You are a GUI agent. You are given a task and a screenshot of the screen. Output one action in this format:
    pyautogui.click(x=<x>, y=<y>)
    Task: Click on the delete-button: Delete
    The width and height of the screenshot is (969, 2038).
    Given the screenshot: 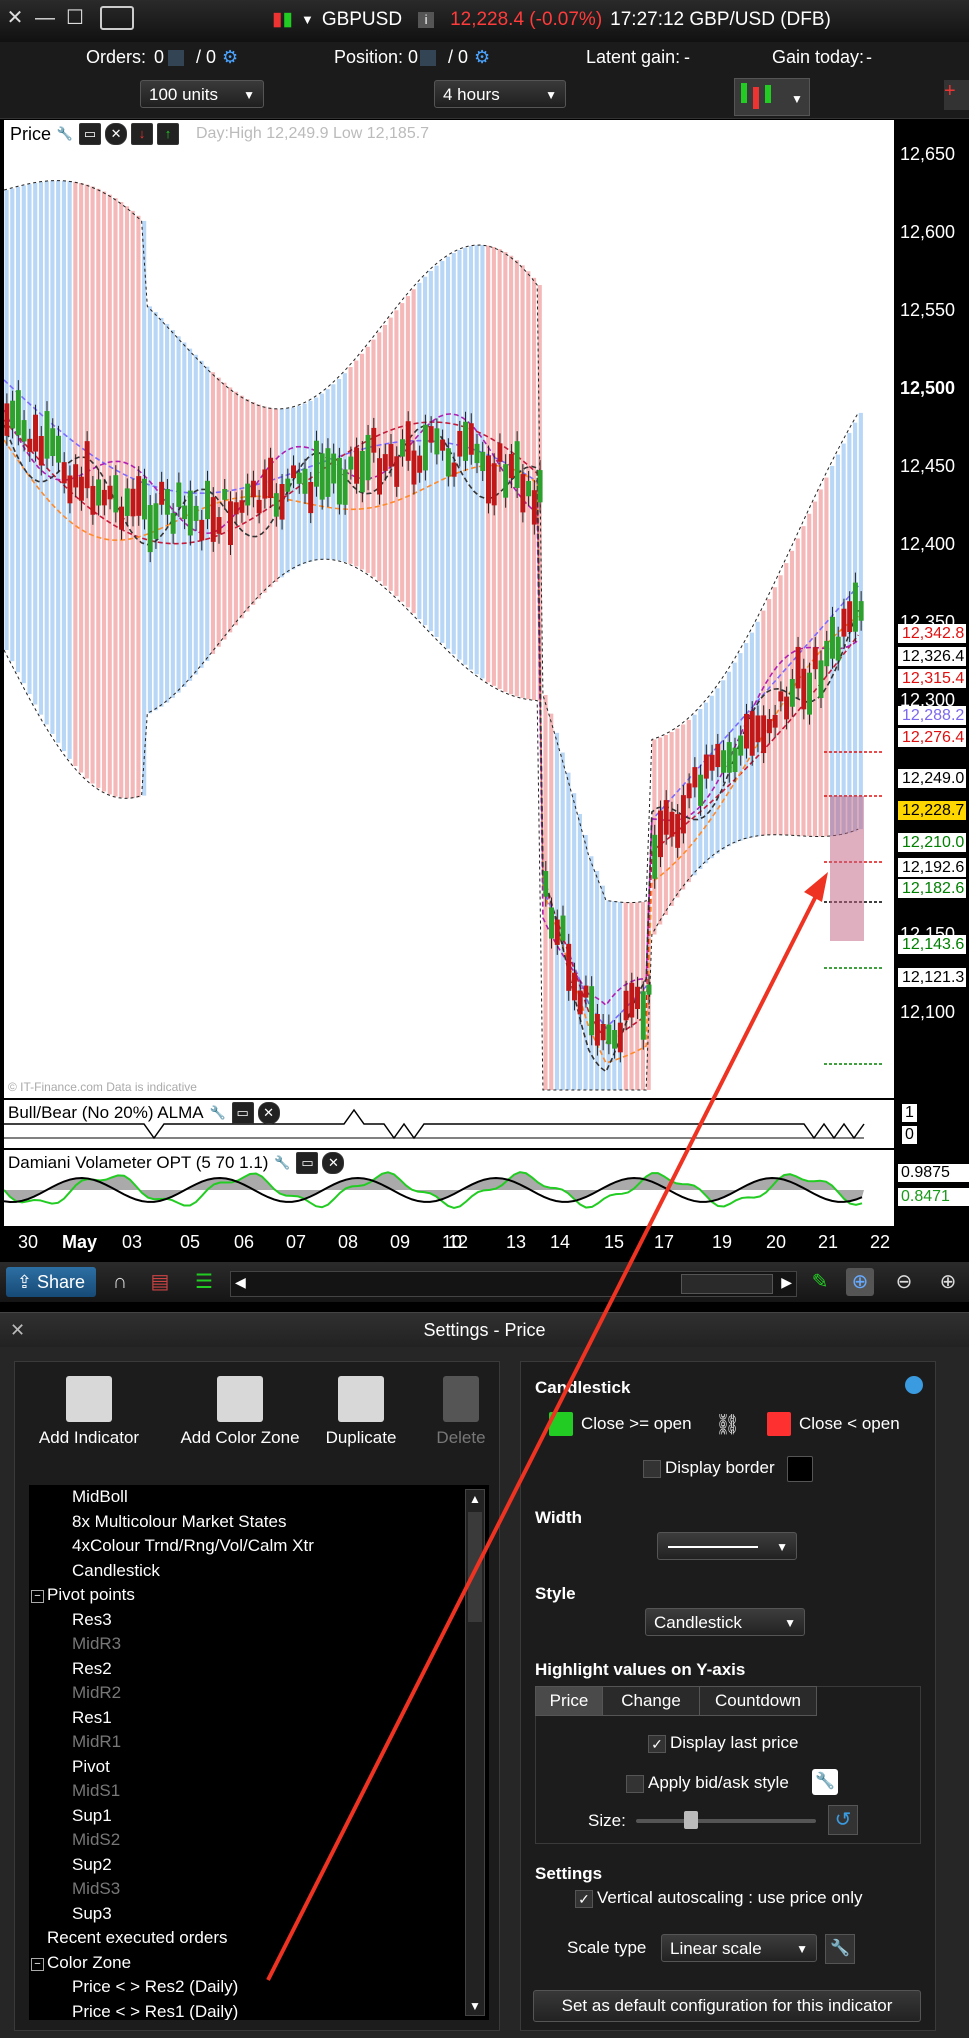 What is the action you would take?
    pyautogui.click(x=461, y=1412)
    